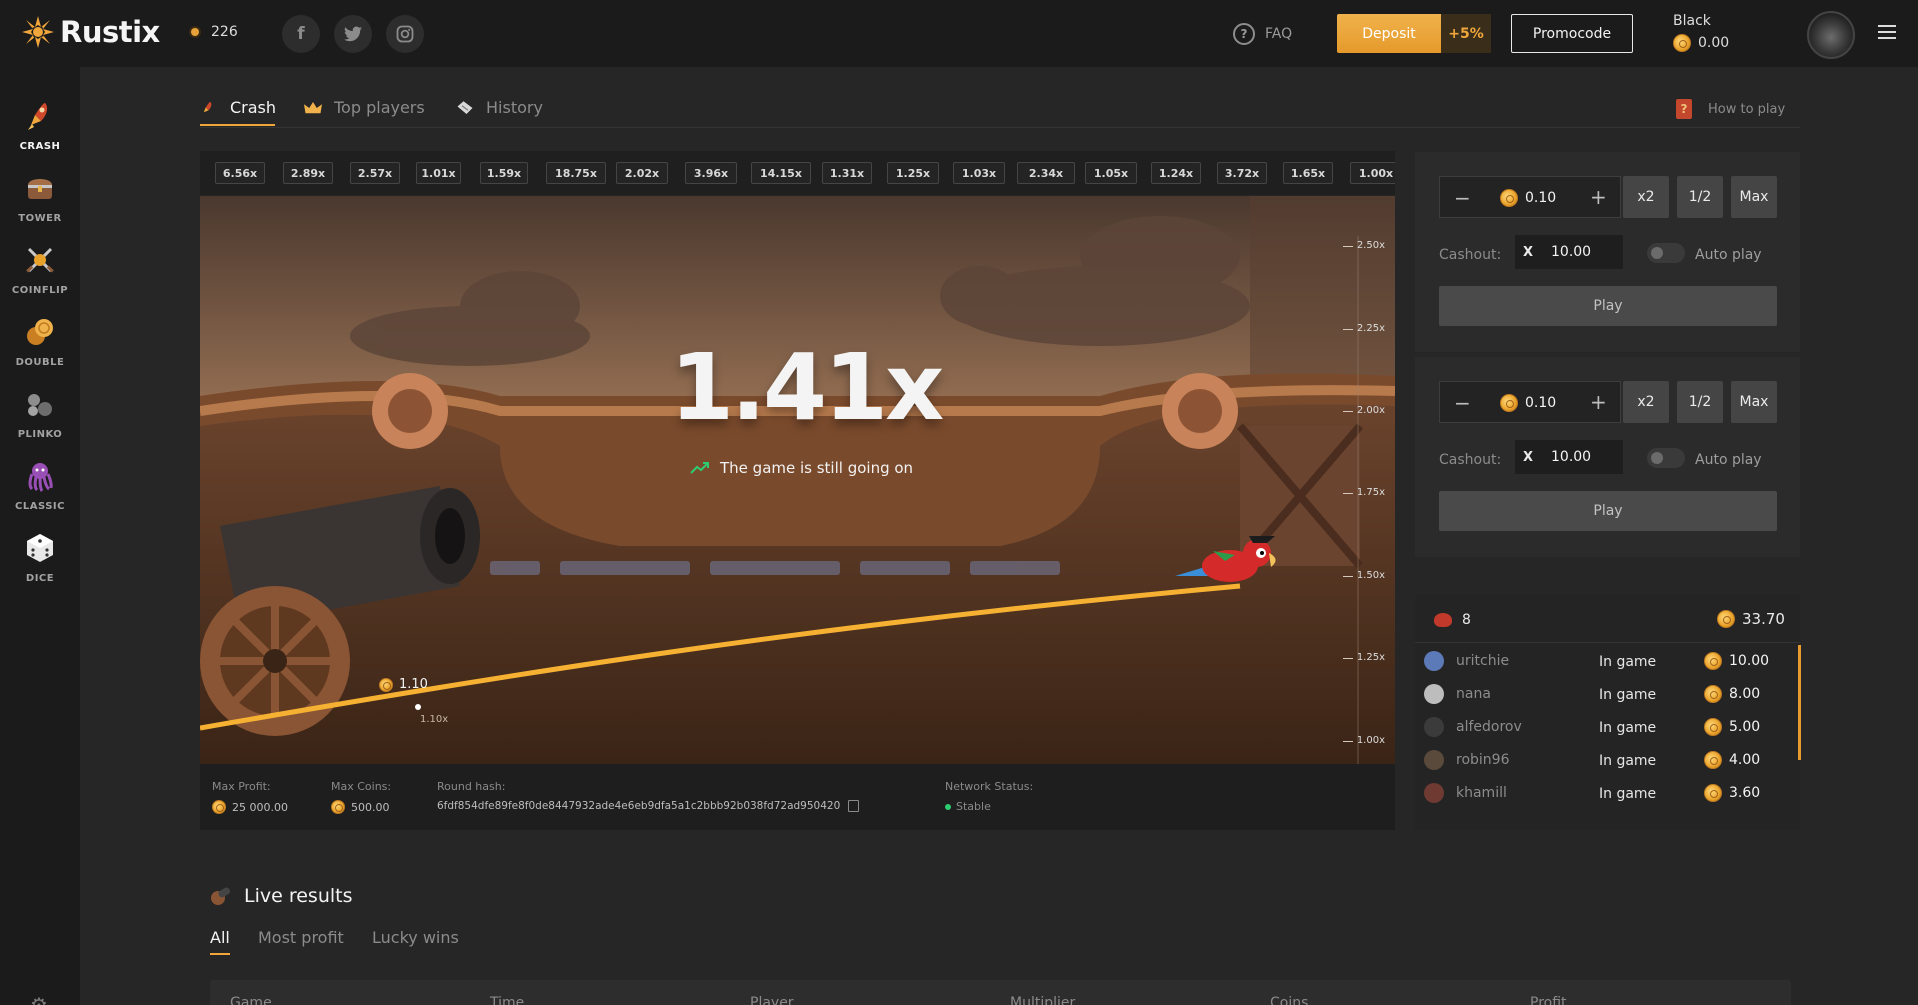 This screenshot has width=1918, height=1005. What do you see at coordinates (642, 173) in the screenshot?
I see `multiplier-chip: 2.02x` at bounding box center [642, 173].